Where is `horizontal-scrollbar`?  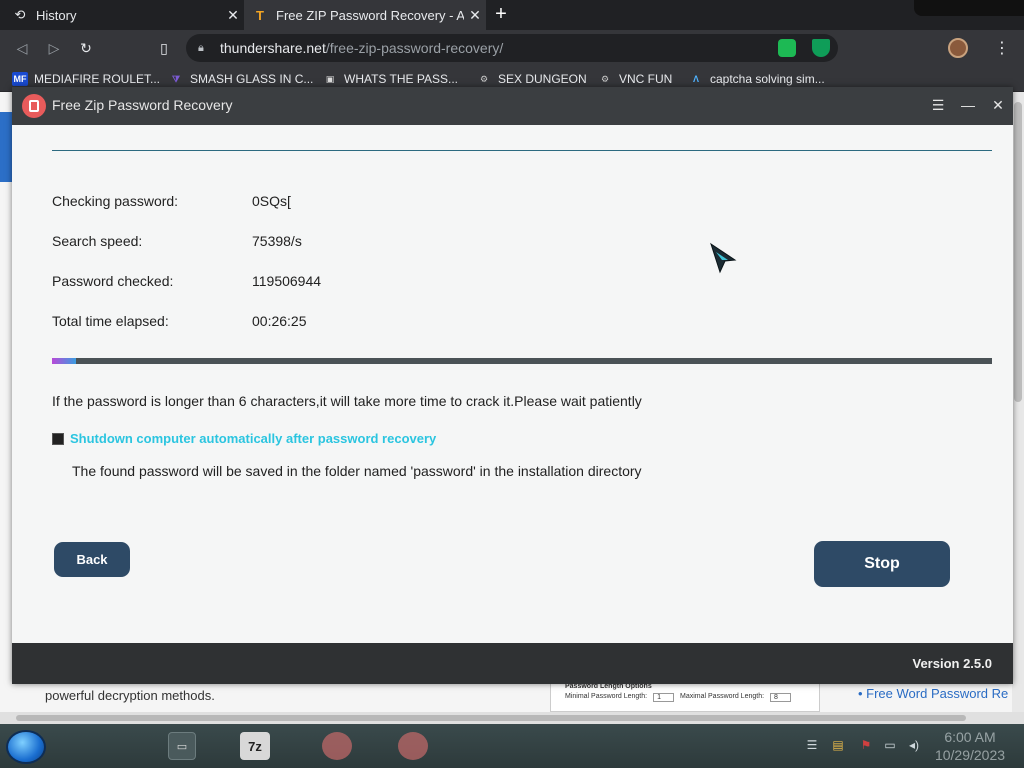
horizontal-scrollbar is located at coordinates (512, 718).